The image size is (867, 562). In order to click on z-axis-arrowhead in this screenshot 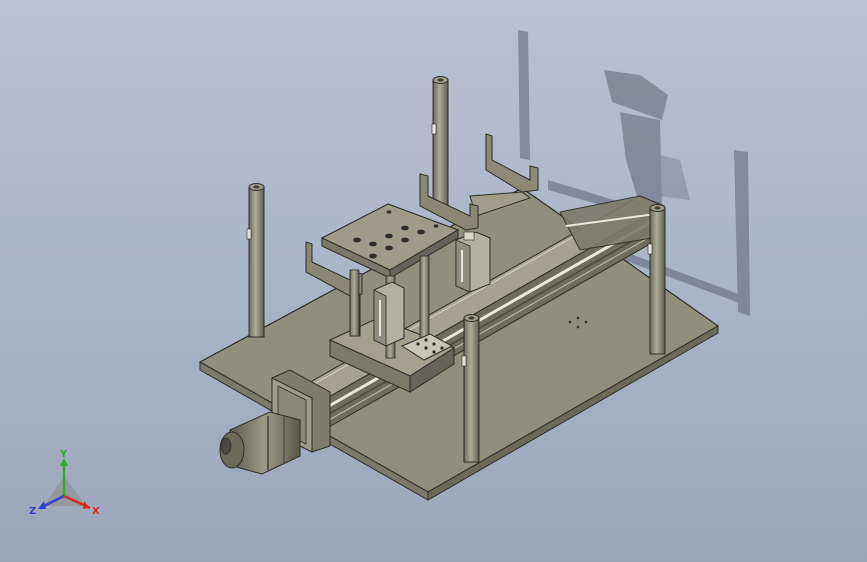, I will do `click(42, 505)`.